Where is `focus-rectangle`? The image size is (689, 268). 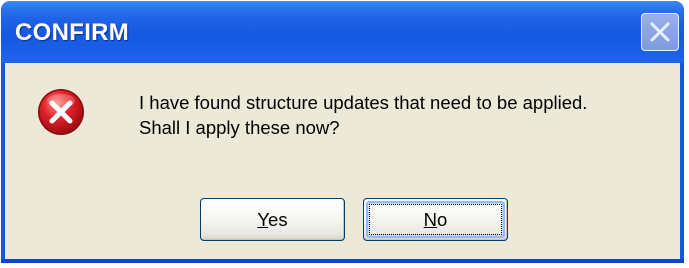
focus-rectangle is located at coordinates (435, 219).